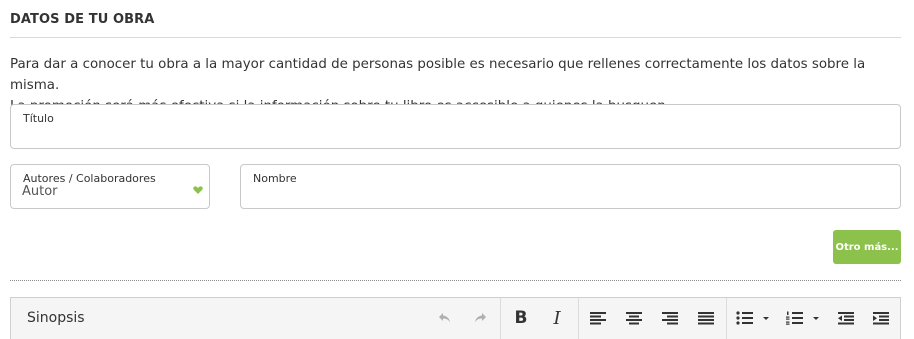 This screenshot has width=914, height=339. Describe the element at coordinates (753, 318) in the screenshot. I see `bullet-list-icon` at that location.